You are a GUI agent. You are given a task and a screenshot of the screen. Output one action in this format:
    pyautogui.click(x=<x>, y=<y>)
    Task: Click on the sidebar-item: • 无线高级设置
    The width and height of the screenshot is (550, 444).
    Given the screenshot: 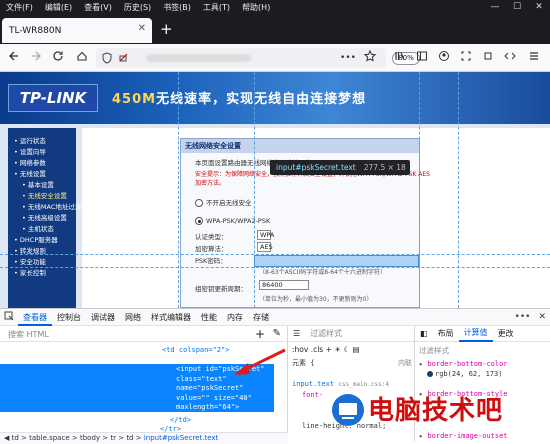 What is the action you would take?
    pyautogui.click(x=42, y=218)
    